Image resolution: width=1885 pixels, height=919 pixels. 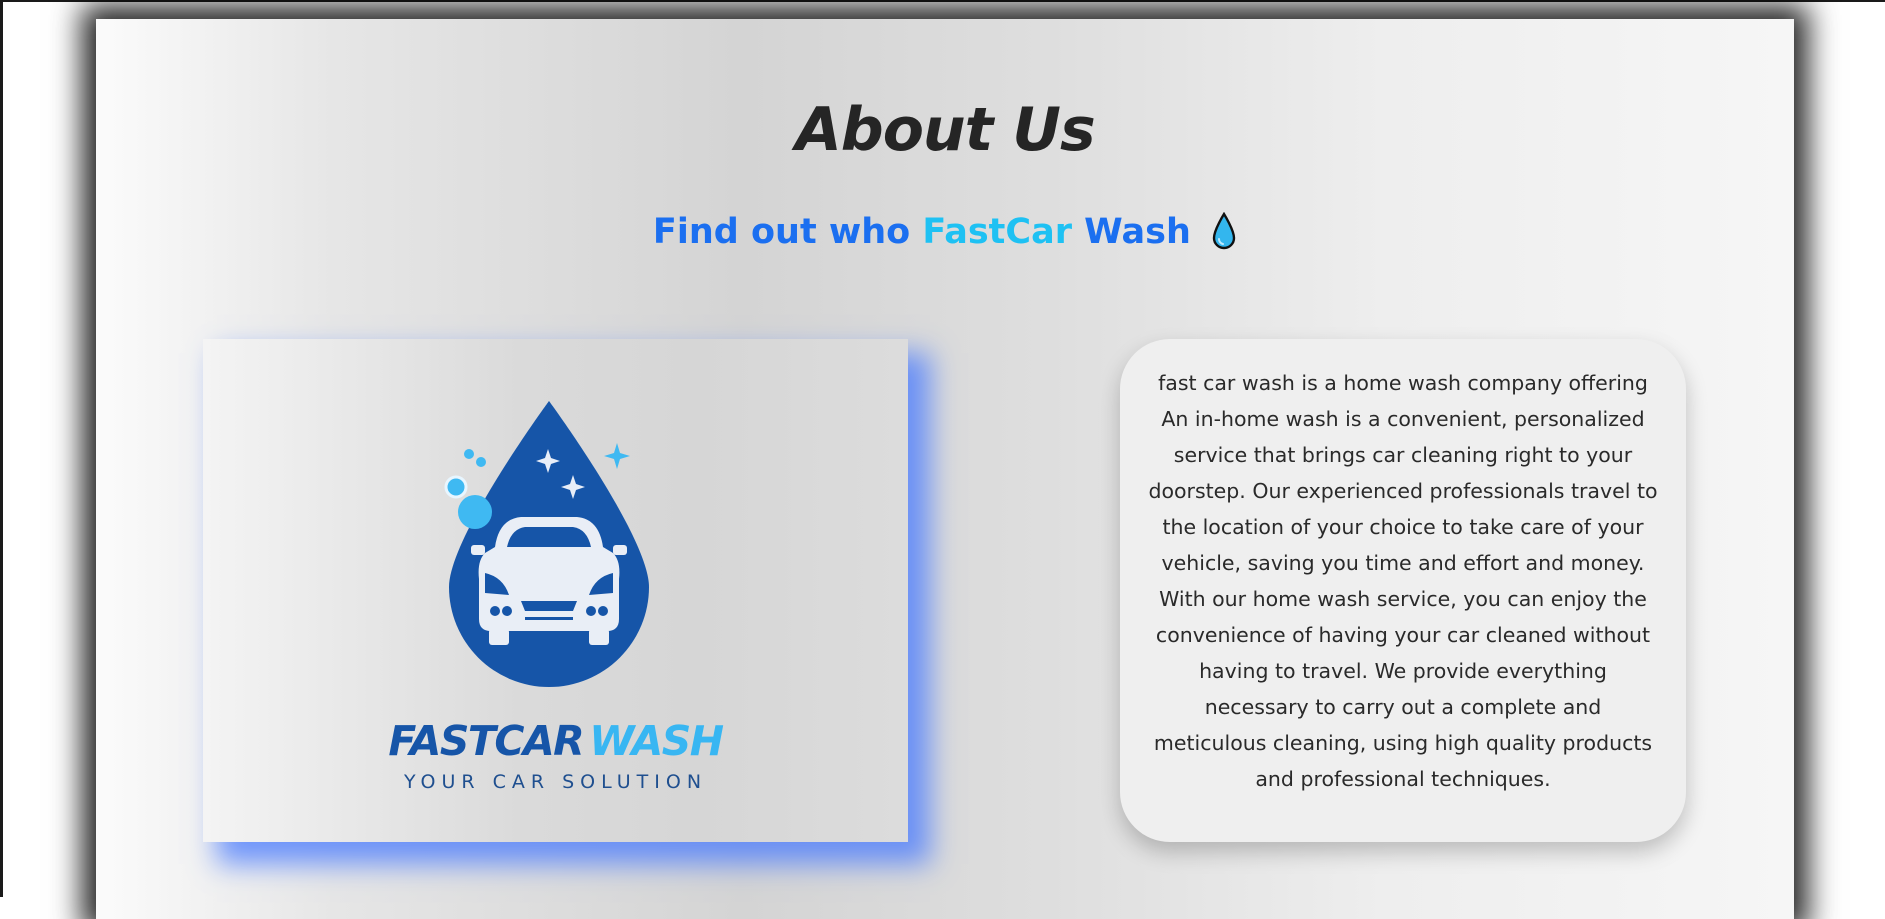 What do you see at coordinates (781, 232) in the screenshot?
I see `subtitle-prefix: Find out who` at bounding box center [781, 232].